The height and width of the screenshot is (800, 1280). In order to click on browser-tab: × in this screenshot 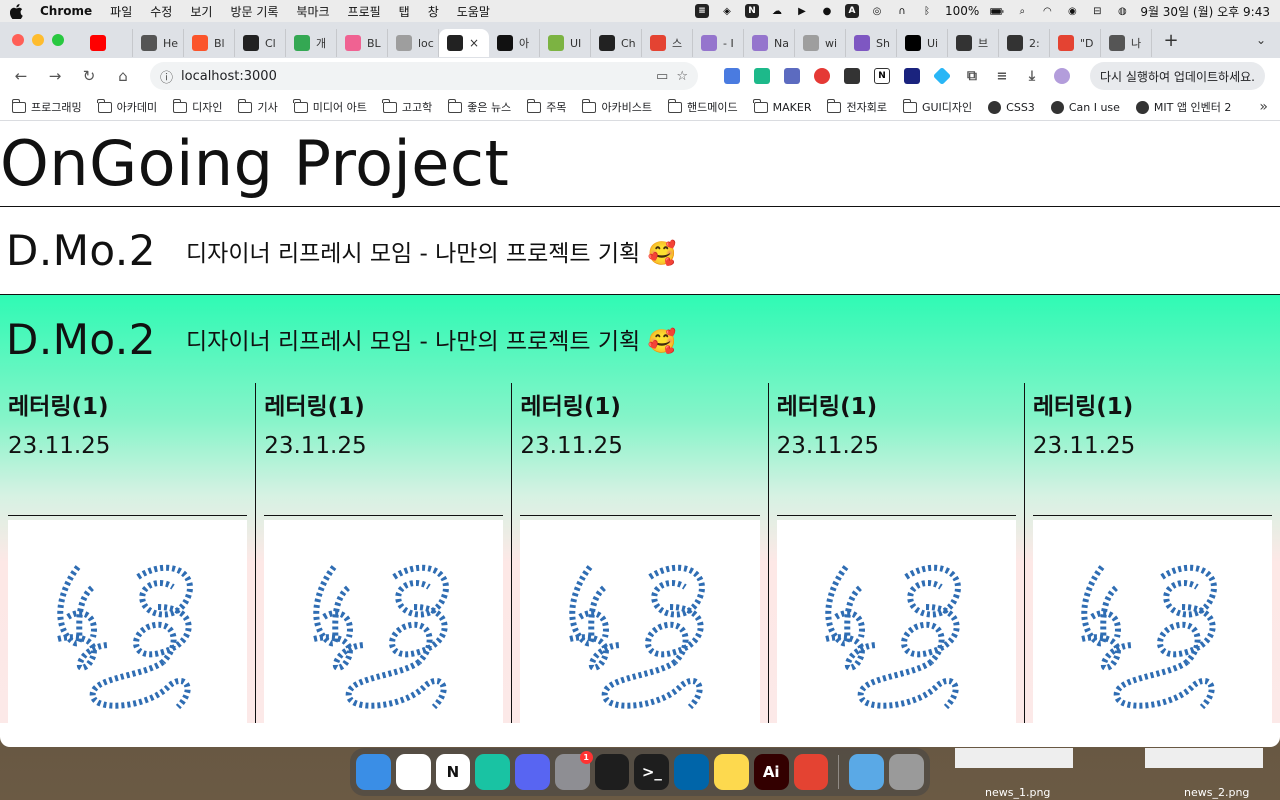, I will do `click(464, 43)`.